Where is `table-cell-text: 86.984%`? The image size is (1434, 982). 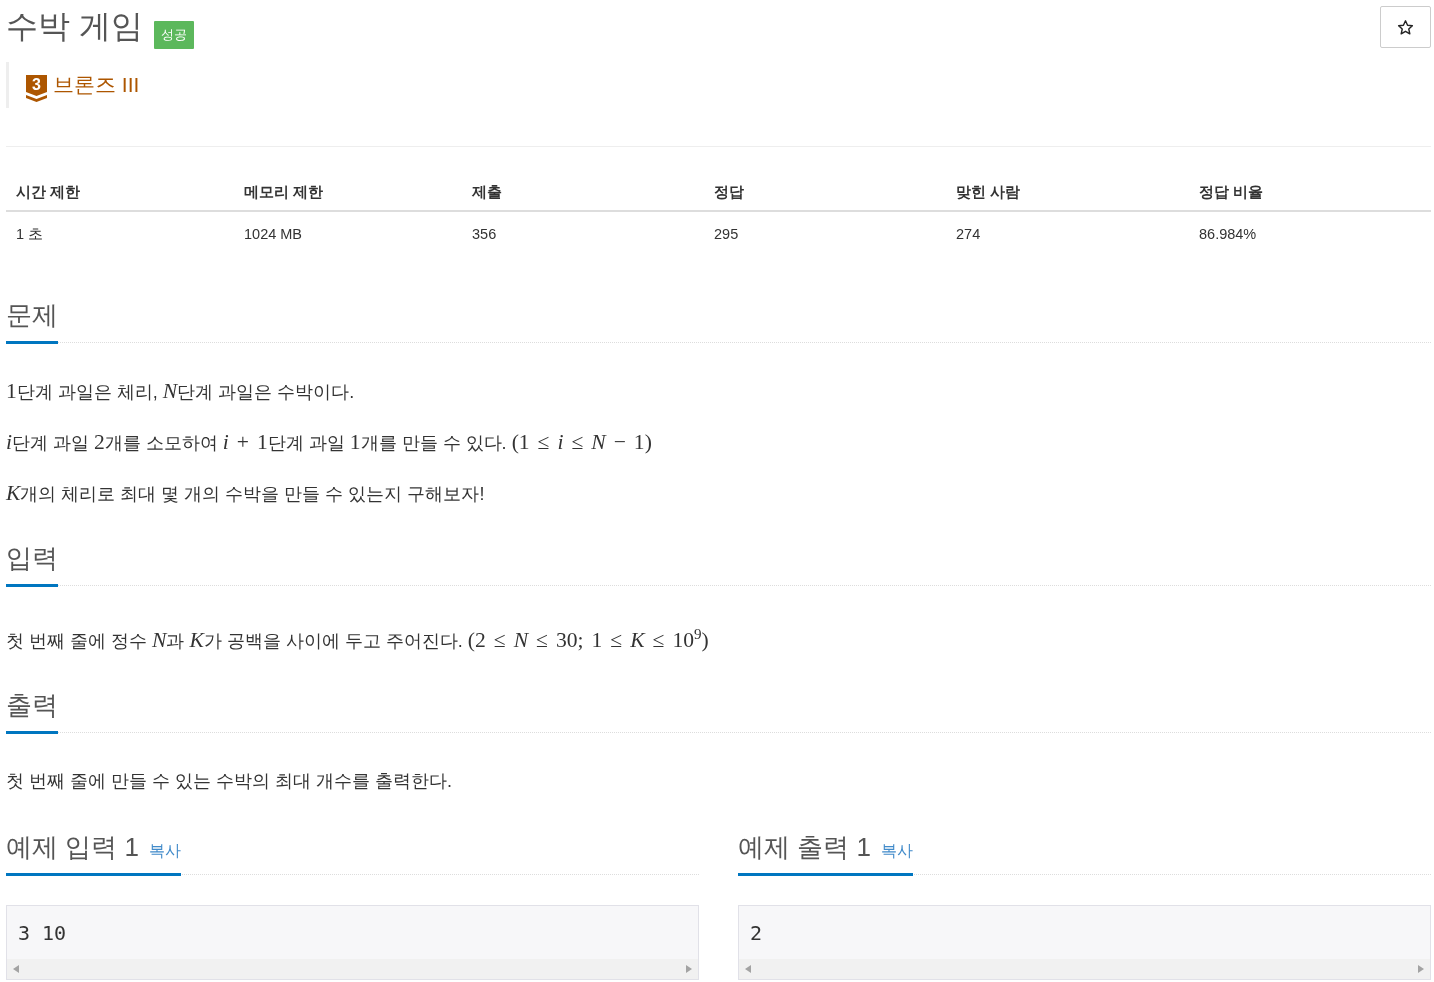 table-cell-text: 86.984% is located at coordinates (1228, 234).